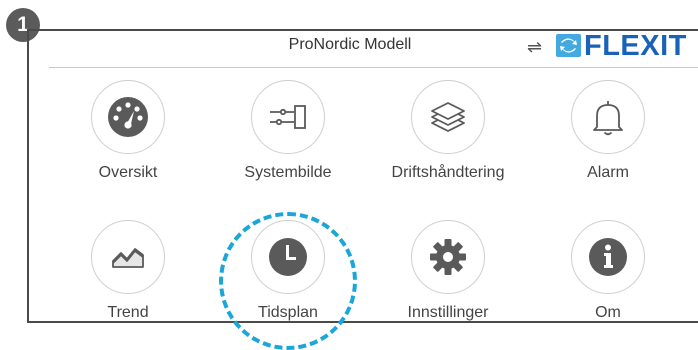  I want to click on menu-item-label: Om, so click(608, 312).